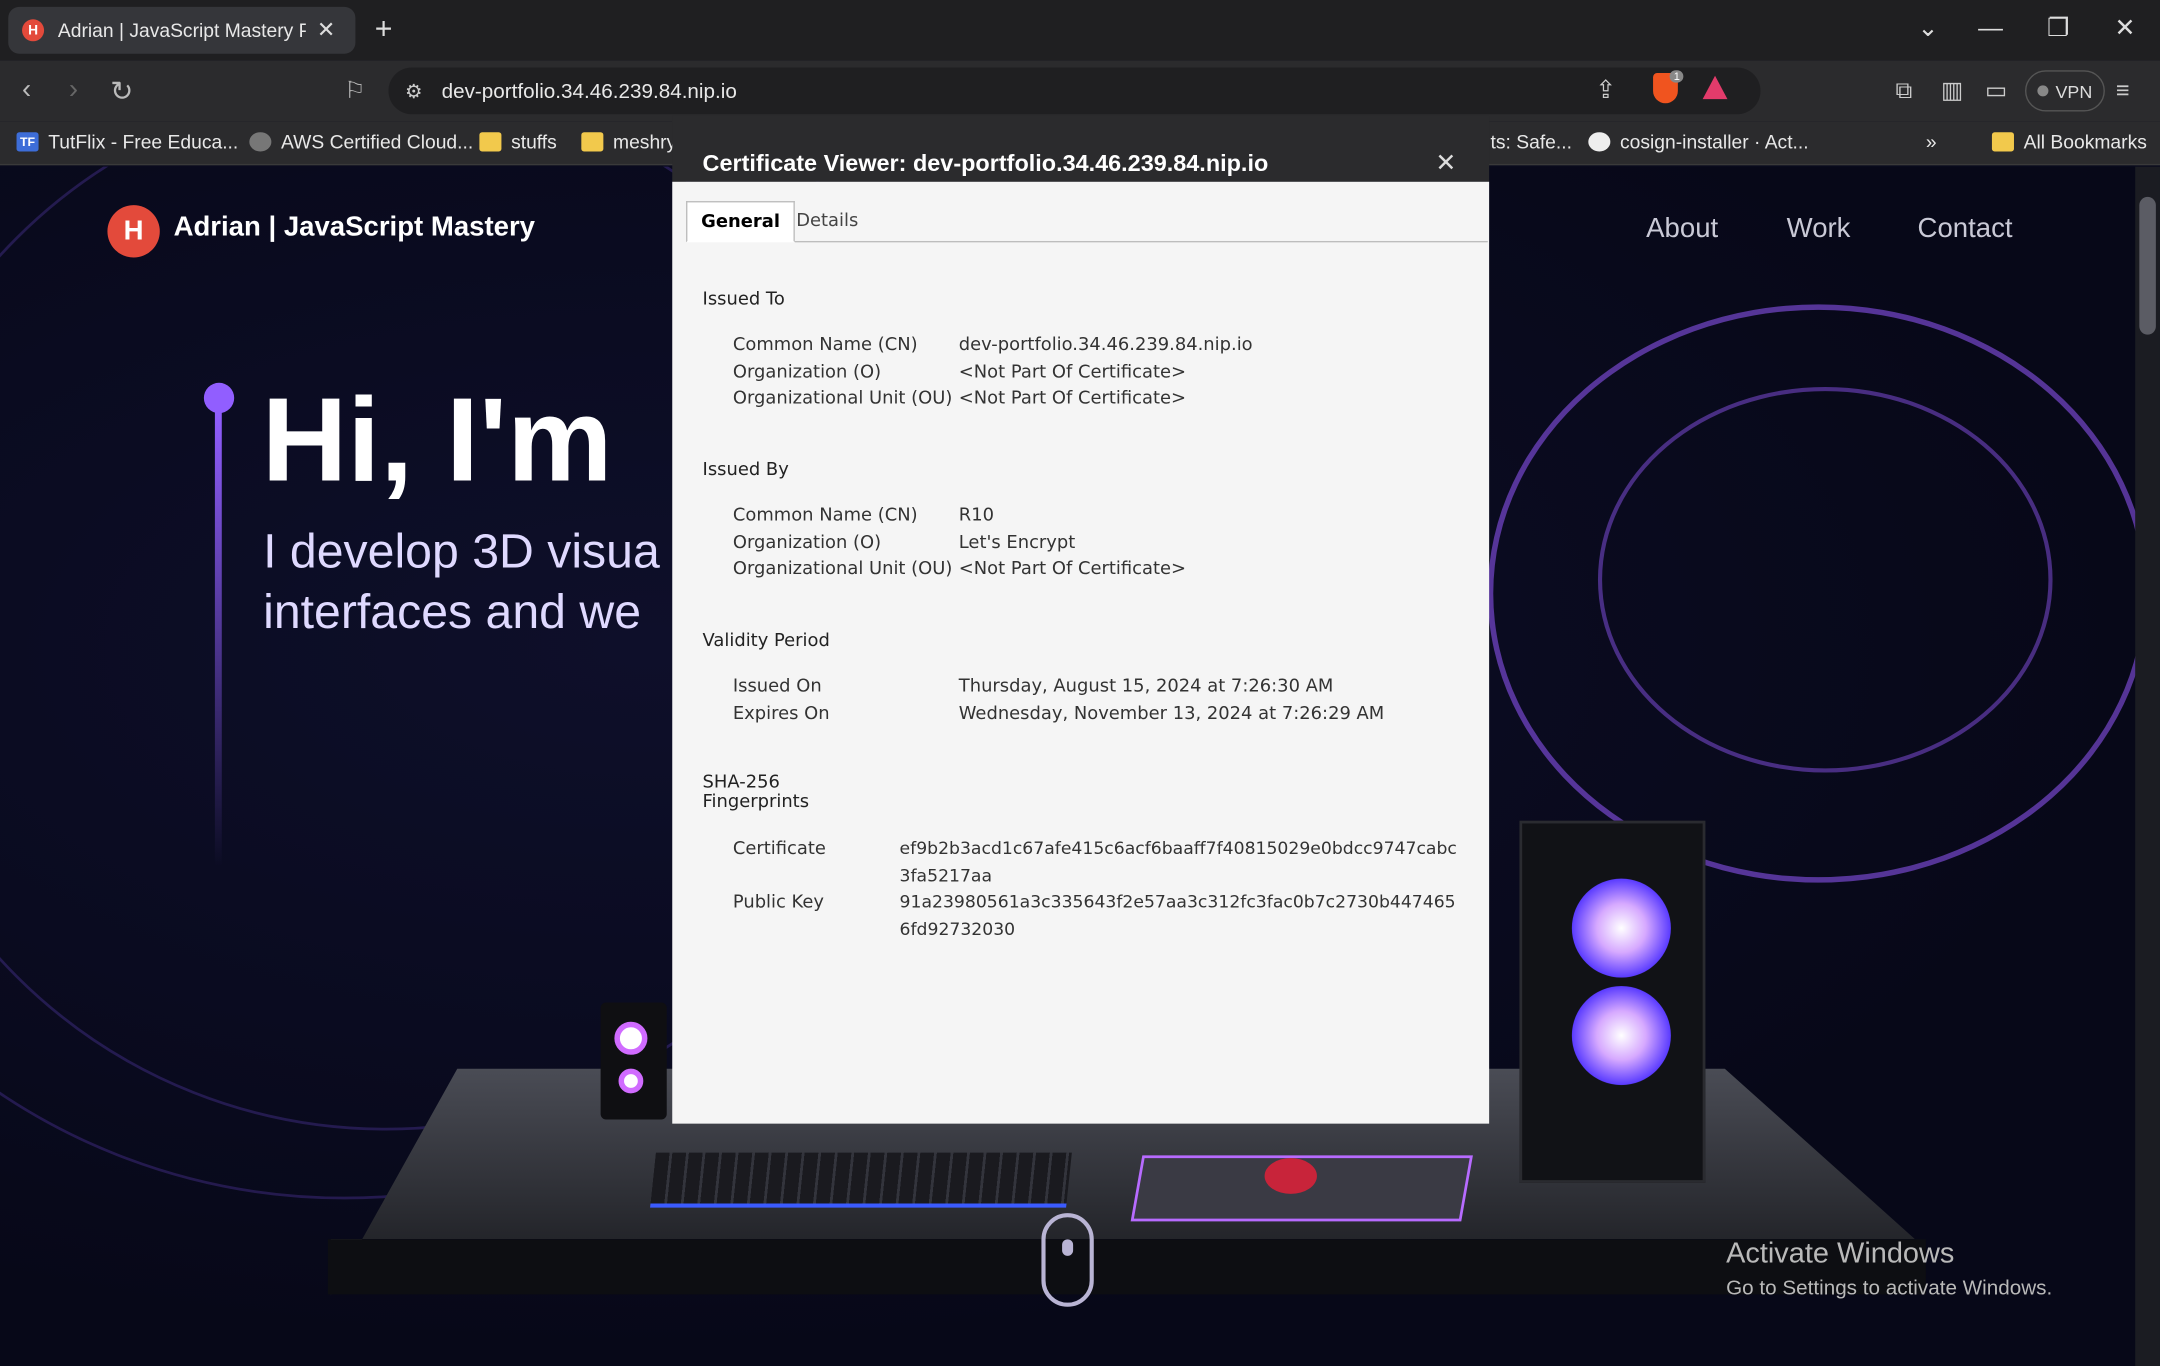  What do you see at coordinates (1825, 579) in the screenshot?
I see `background-wave` at bounding box center [1825, 579].